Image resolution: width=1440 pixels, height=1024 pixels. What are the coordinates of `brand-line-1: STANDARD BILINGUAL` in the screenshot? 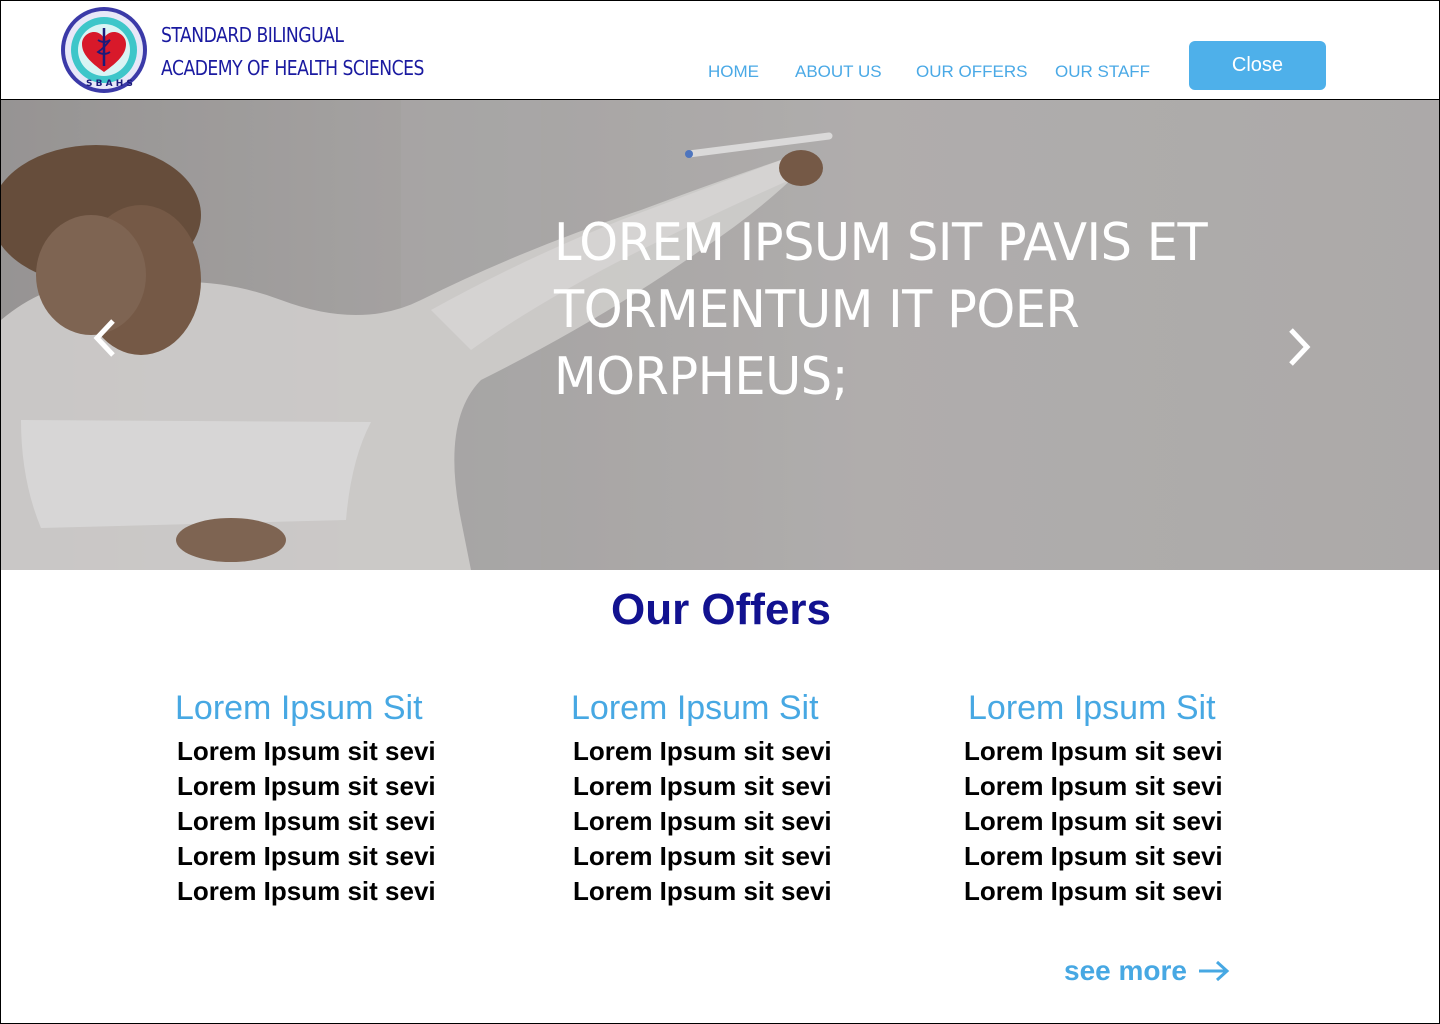 It's located at (252, 35).